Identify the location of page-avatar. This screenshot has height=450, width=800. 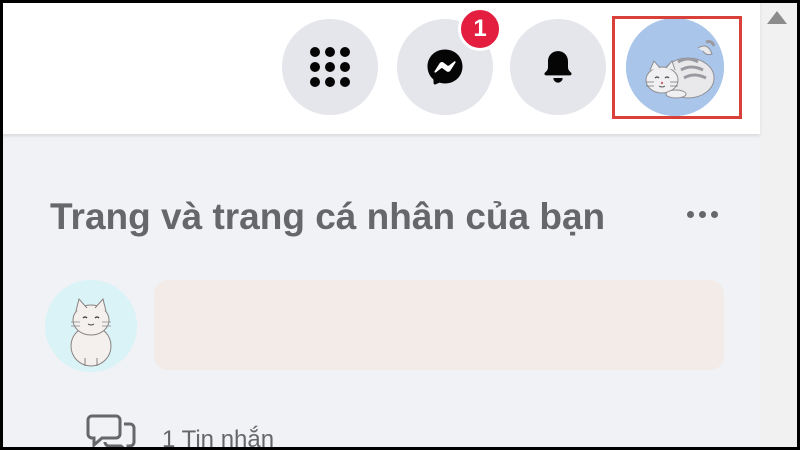
(91, 326).